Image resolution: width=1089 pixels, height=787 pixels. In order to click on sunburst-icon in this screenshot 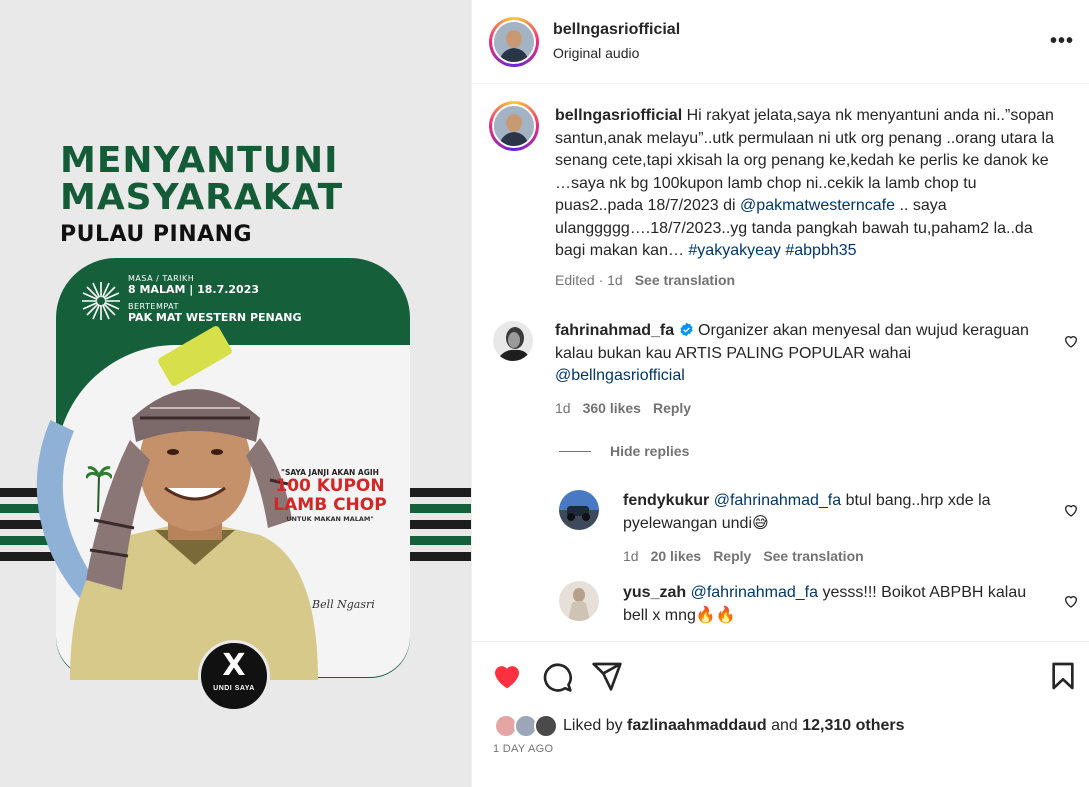, I will do `click(101, 301)`.